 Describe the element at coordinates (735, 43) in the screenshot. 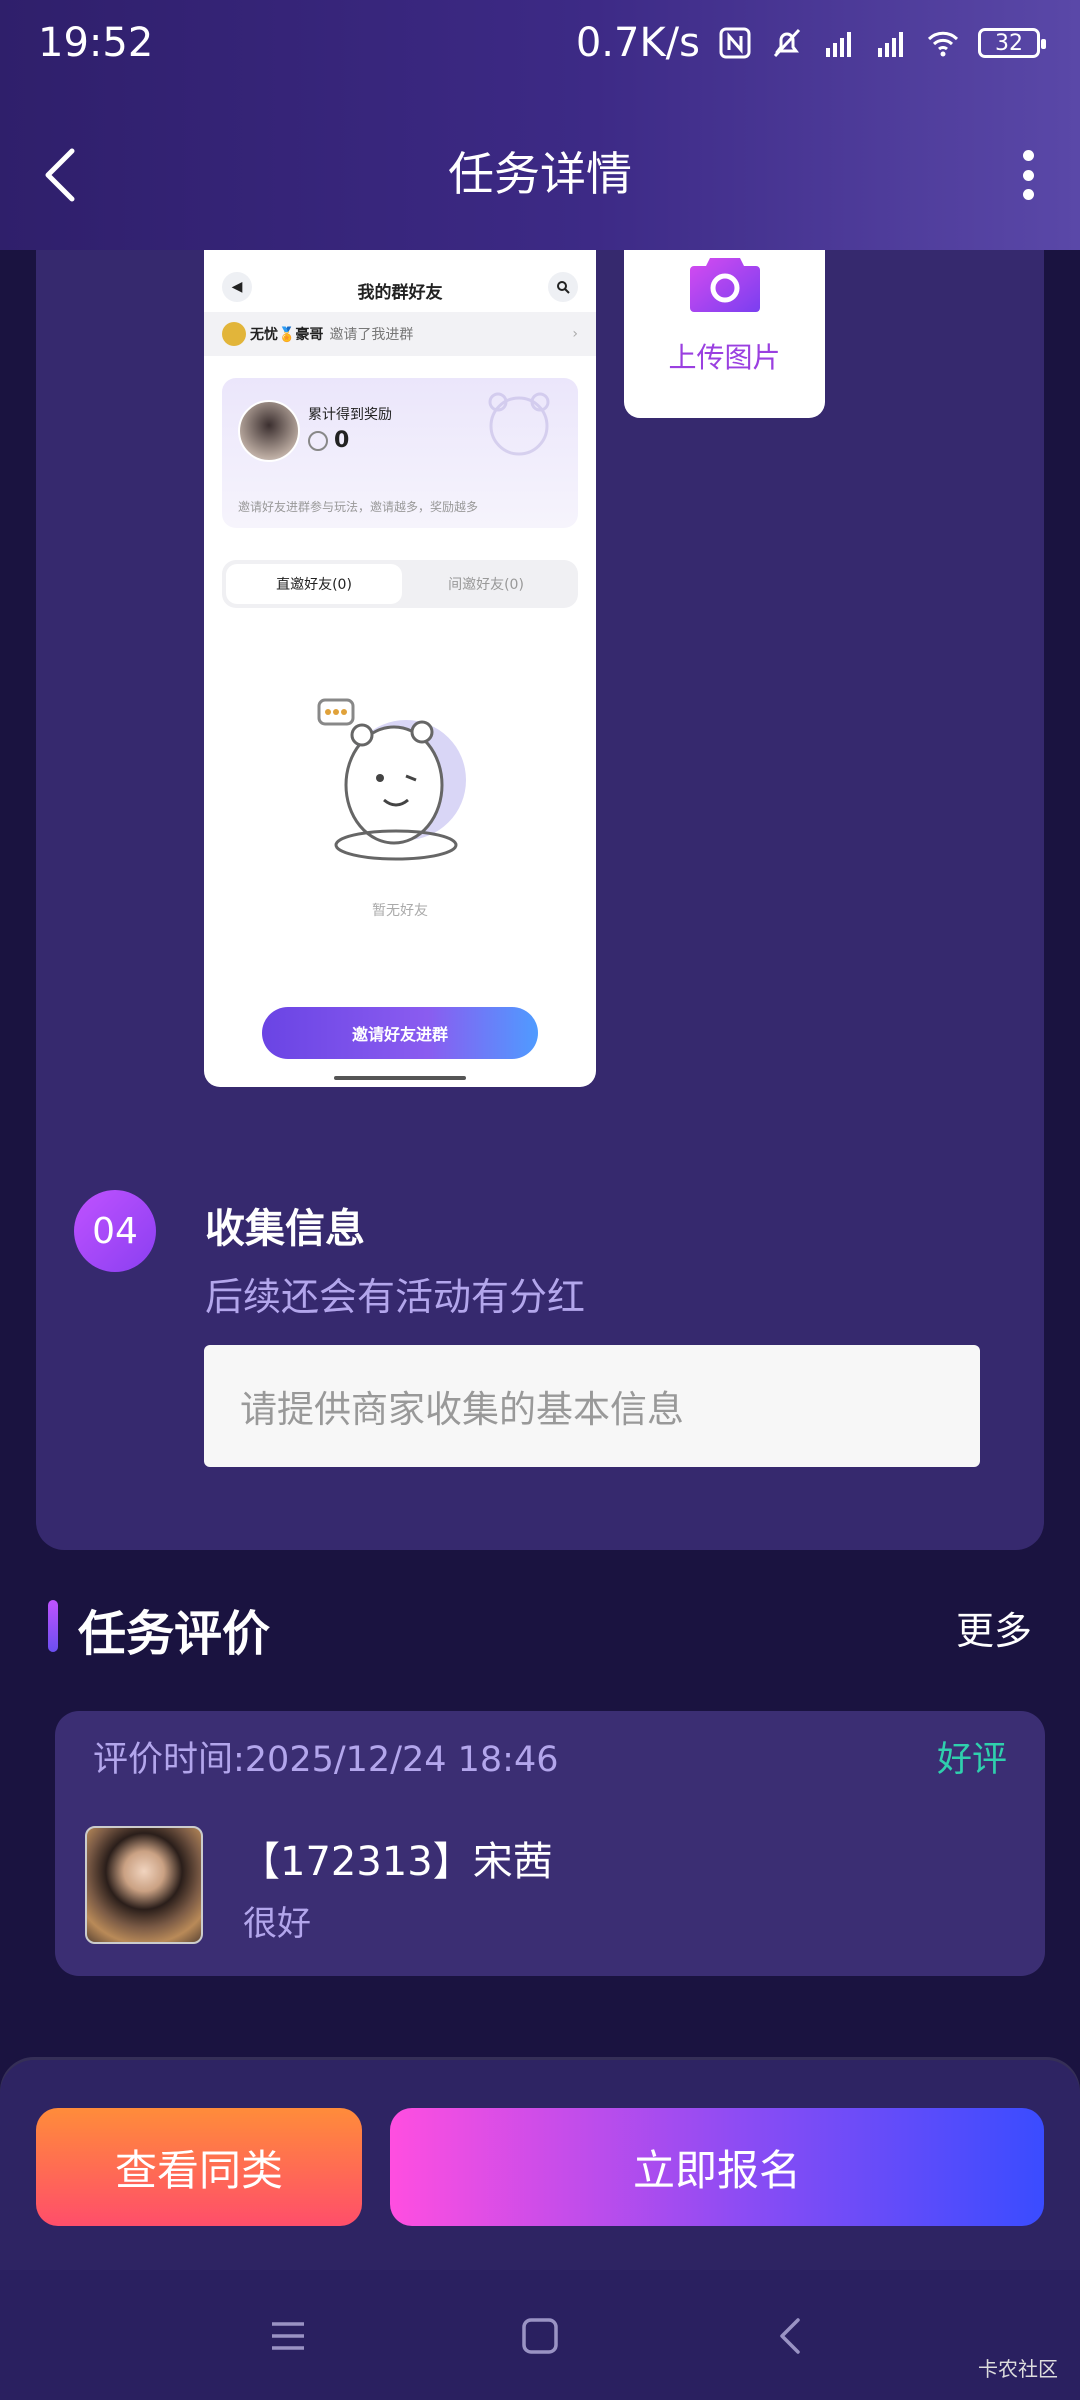

I see `nfc-icon` at that location.